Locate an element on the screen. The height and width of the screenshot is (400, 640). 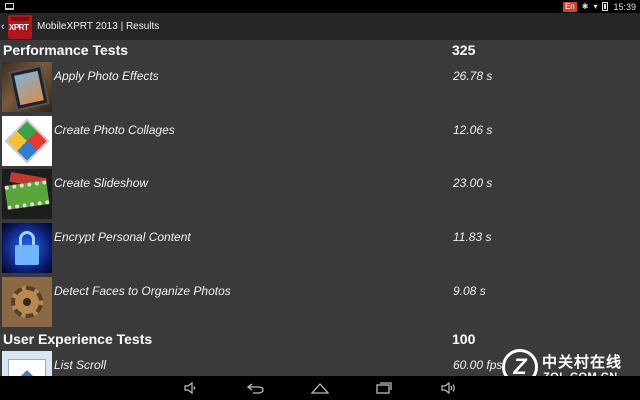
navigation-bar is located at coordinates (320, 388).